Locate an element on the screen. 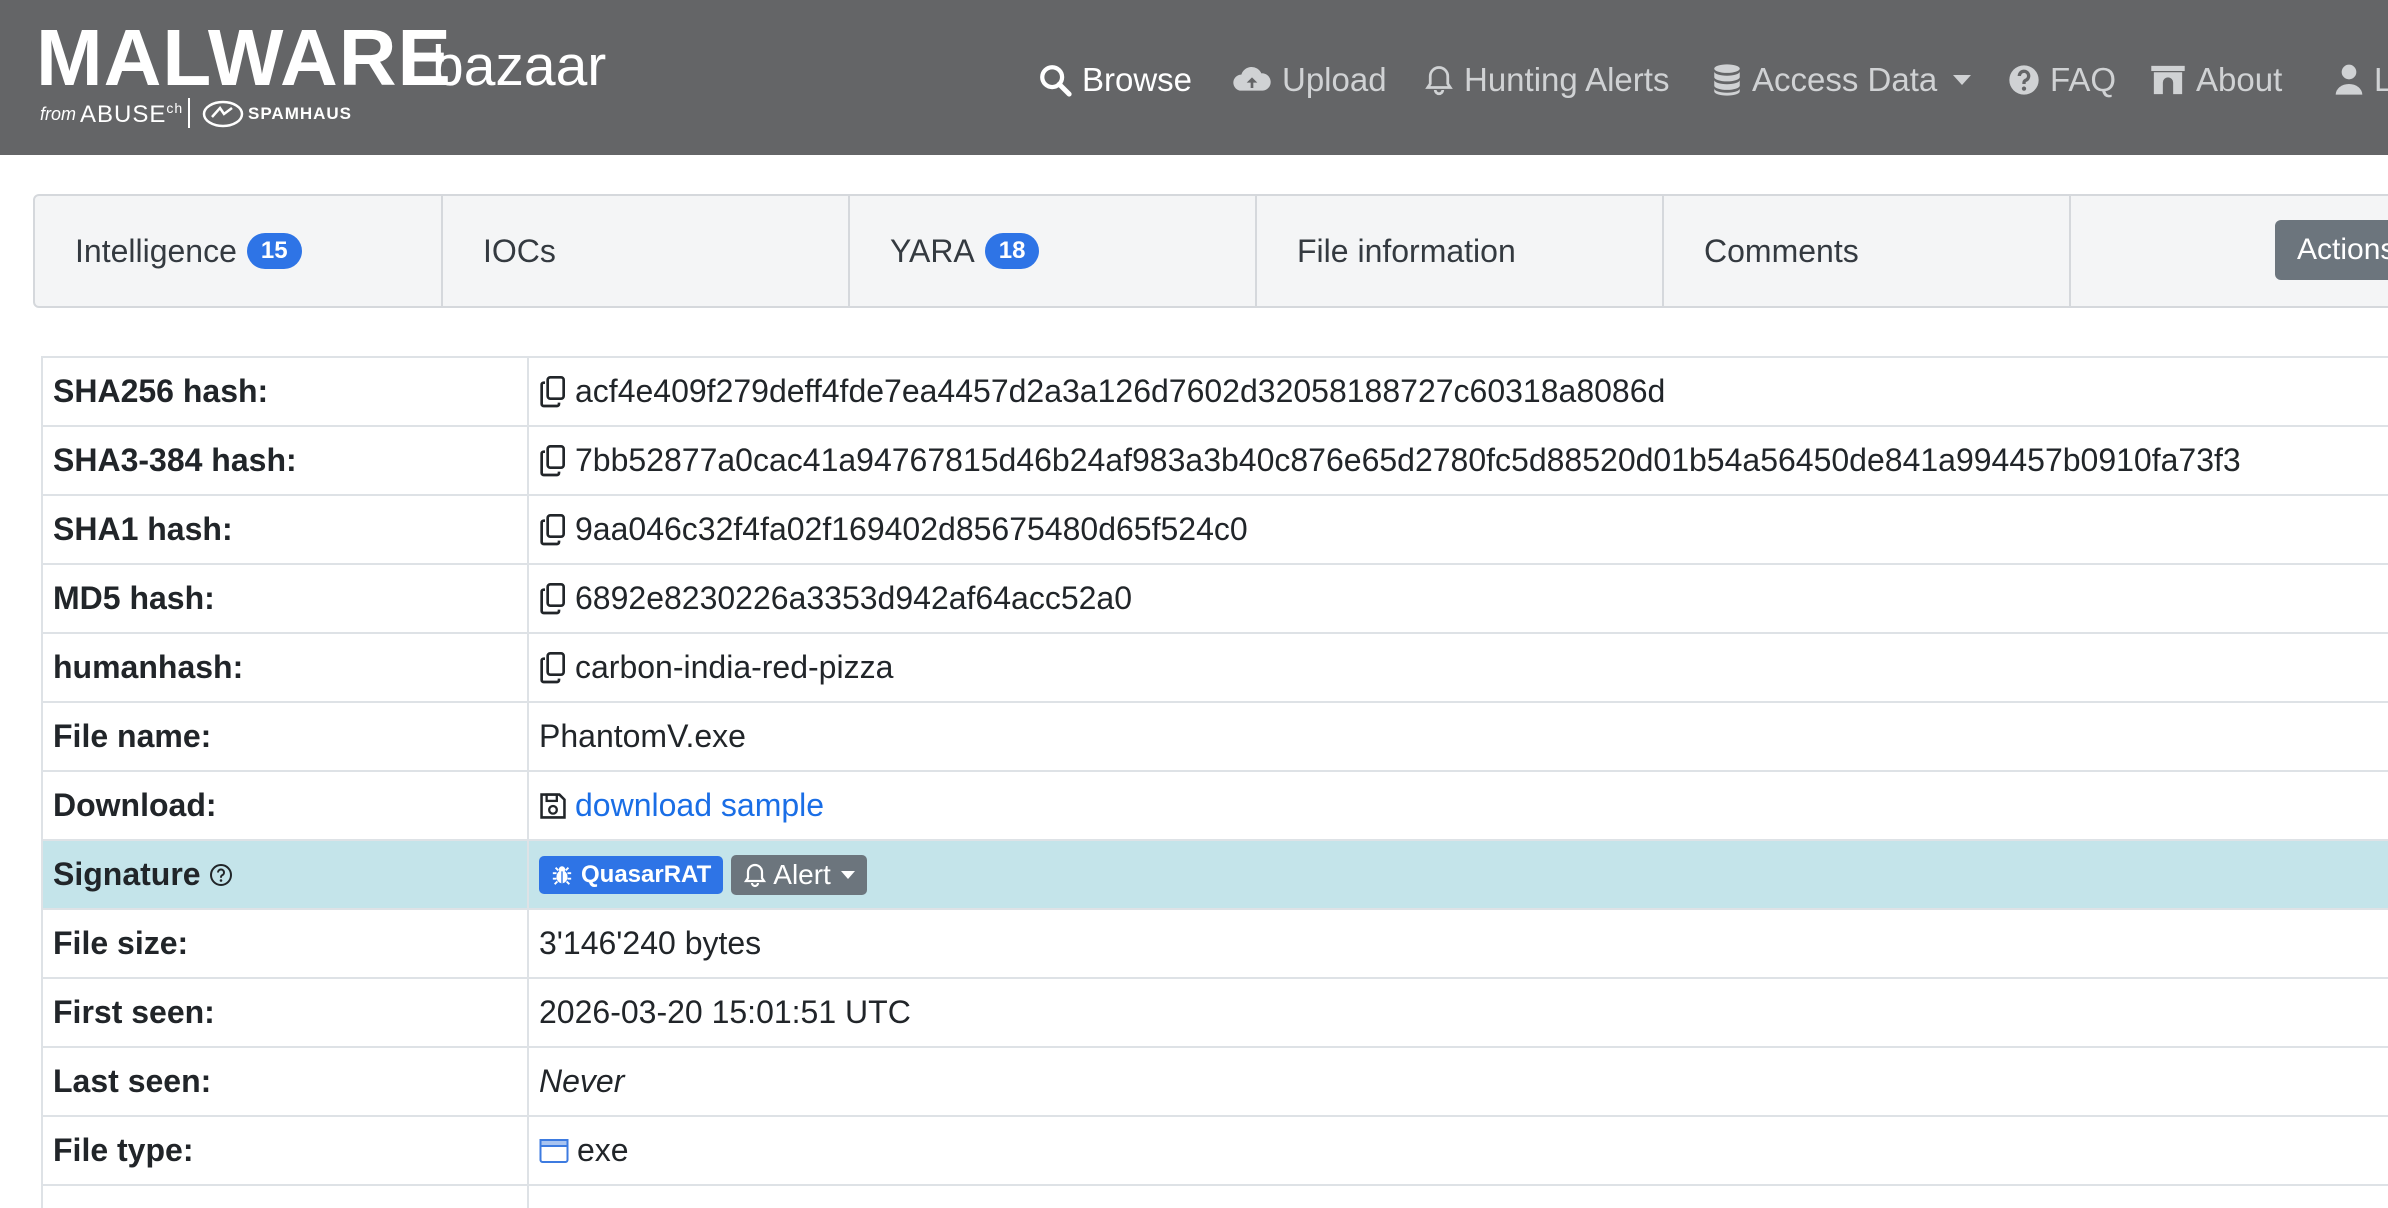 The height and width of the screenshot is (1208, 2388). table-row: File type: exe is located at coordinates (1214, 1151).